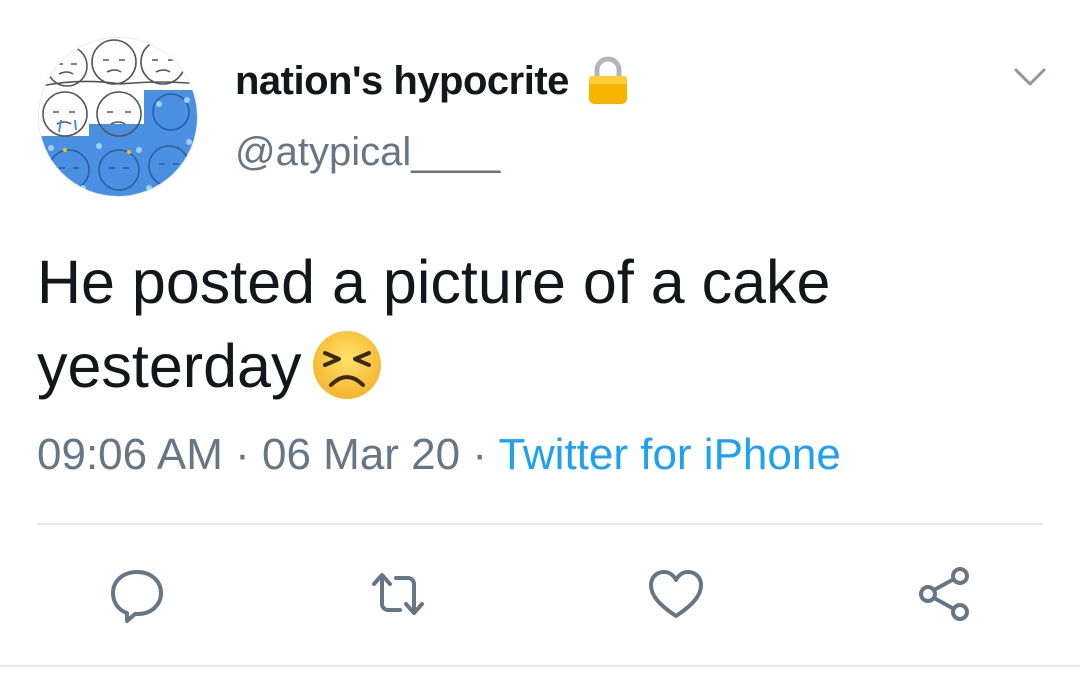  What do you see at coordinates (361, 454) in the screenshot?
I see `tweet-date: 06 Mar 20` at bounding box center [361, 454].